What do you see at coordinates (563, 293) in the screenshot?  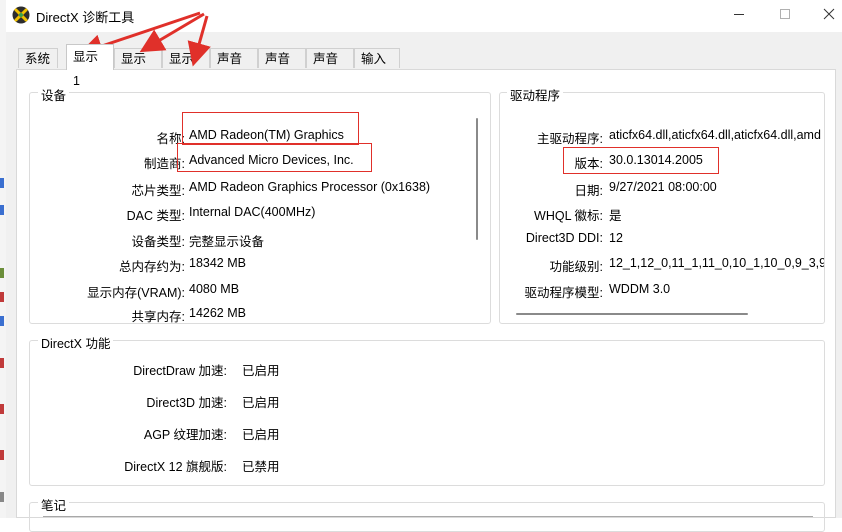 I see `driver-model-label: 驱动程序模型:` at bounding box center [563, 293].